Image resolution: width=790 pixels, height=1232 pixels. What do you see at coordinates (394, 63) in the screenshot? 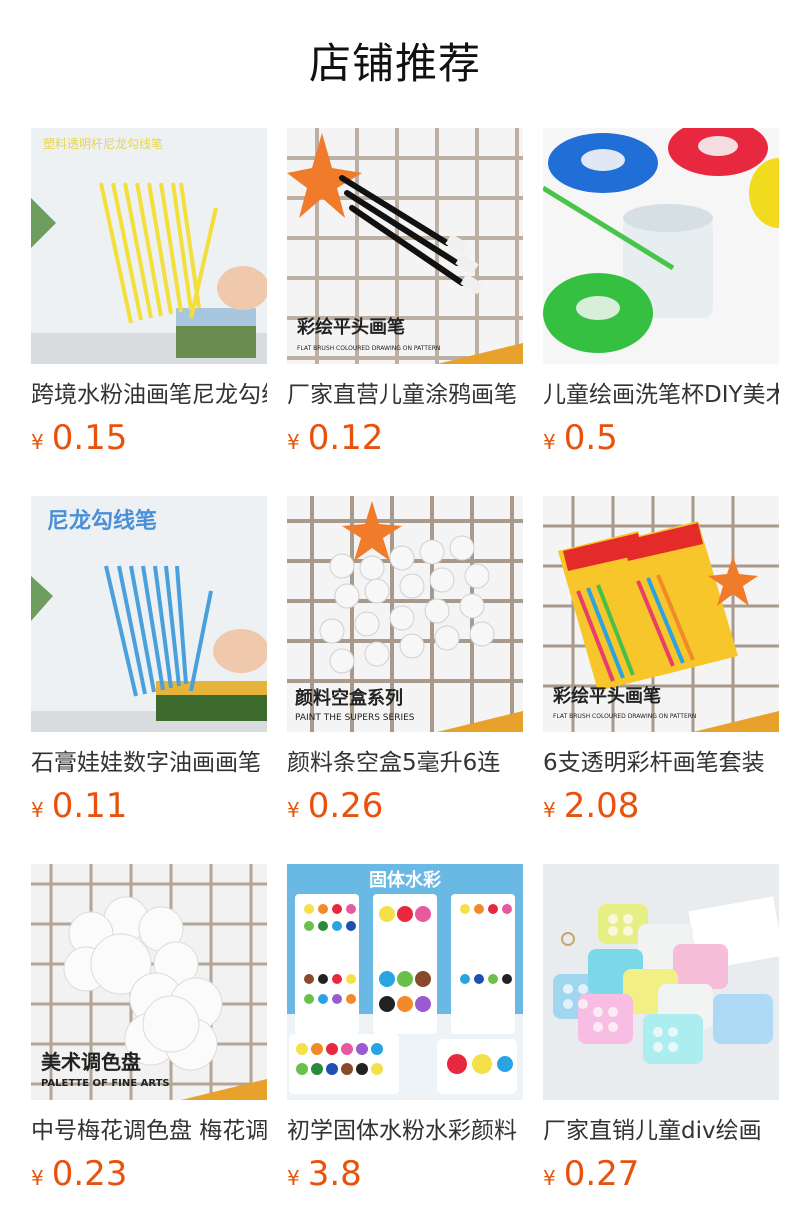
I see `section-title: 店铺推荐` at bounding box center [394, 63].